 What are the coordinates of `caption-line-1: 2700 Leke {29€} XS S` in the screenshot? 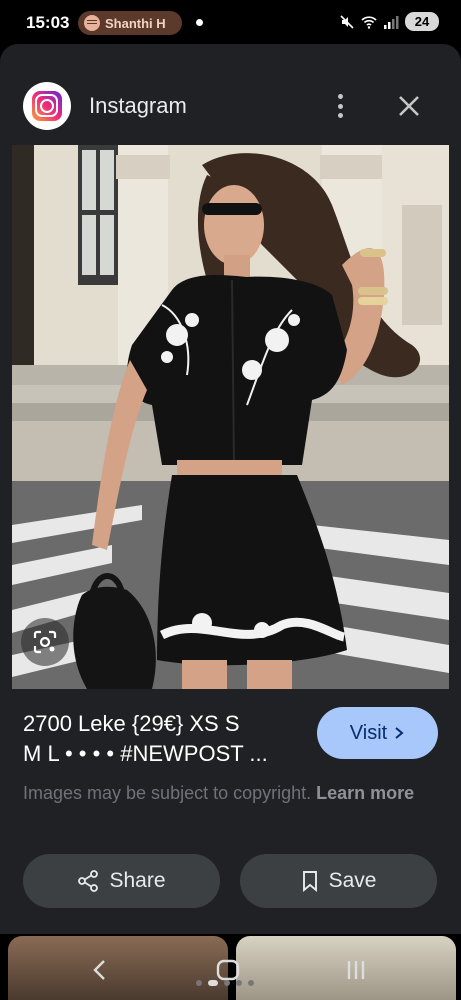 It's located at (131, 723).